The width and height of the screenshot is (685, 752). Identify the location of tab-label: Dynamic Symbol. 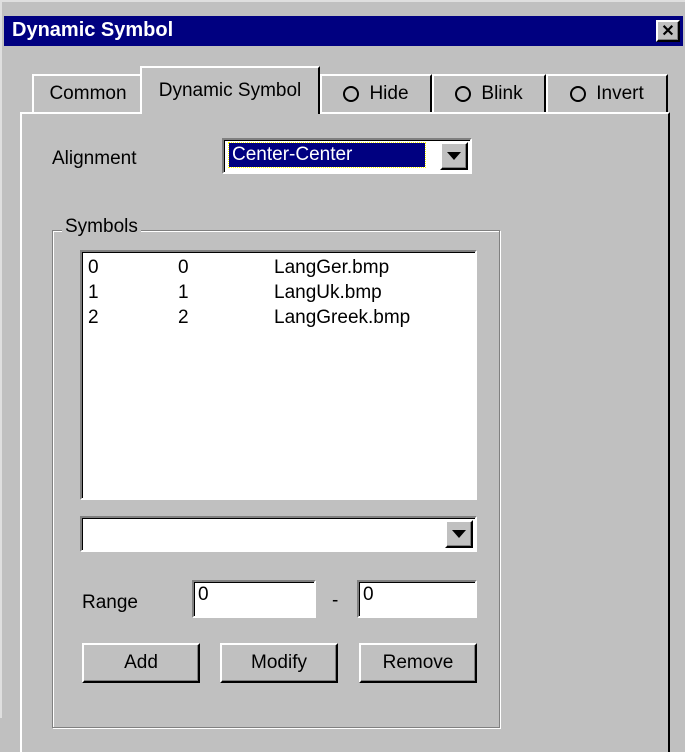
(230, 90).